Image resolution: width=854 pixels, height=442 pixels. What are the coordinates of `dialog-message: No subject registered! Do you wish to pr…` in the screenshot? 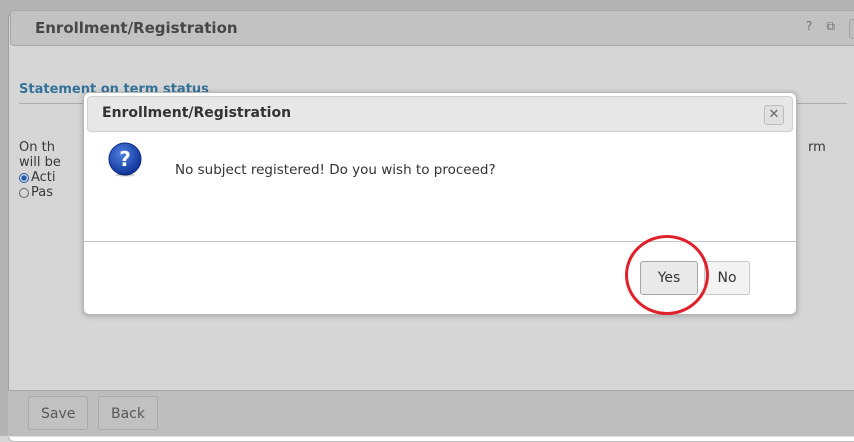 It's located at (335, 170).